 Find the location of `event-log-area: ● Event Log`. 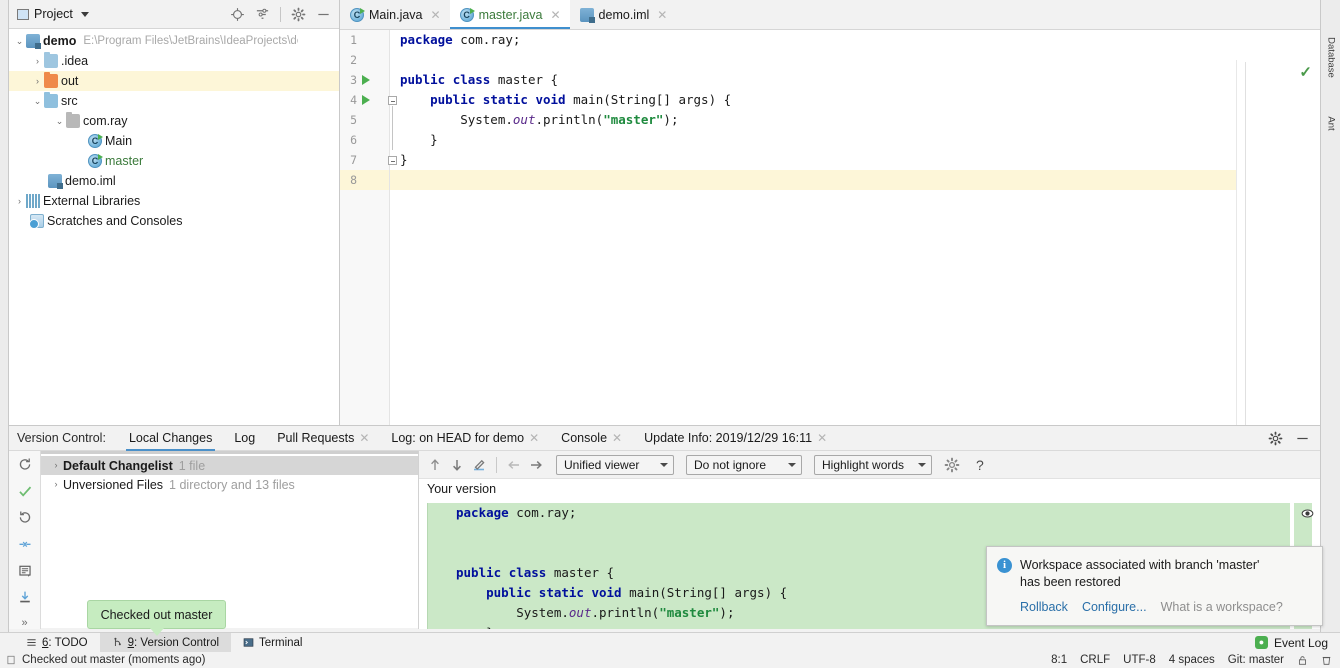

event-log-area: ● Event Log is located at coordinates (1297, 643).